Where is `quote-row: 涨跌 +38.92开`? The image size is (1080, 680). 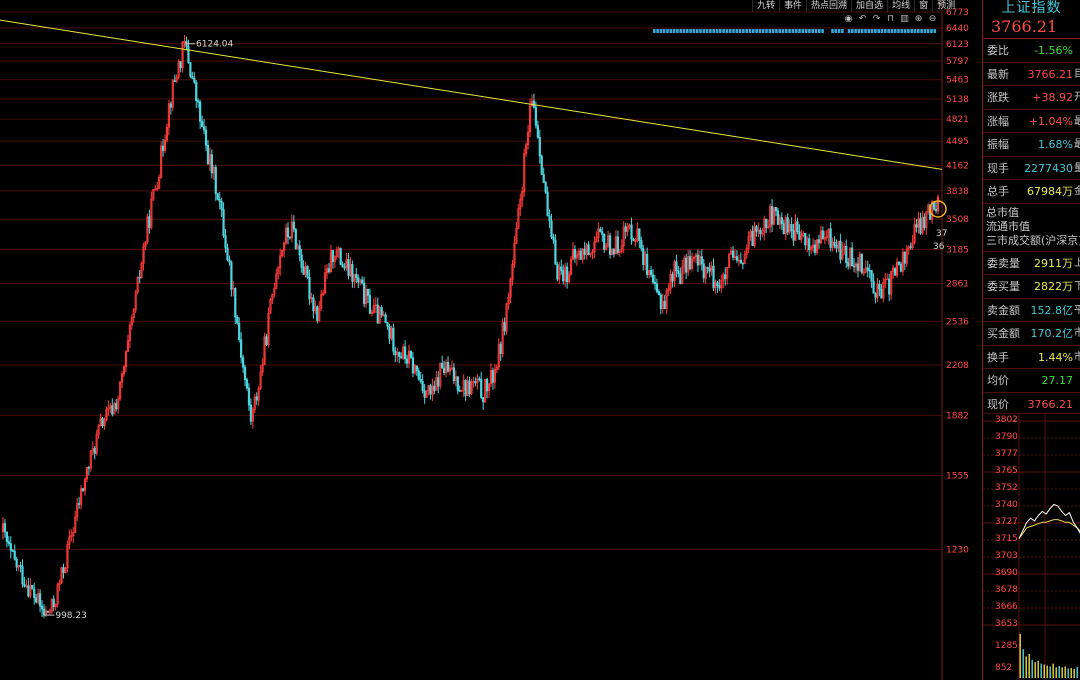 quote-row: 涨跌 +38.92开 is located at coordinates (1031, 98).